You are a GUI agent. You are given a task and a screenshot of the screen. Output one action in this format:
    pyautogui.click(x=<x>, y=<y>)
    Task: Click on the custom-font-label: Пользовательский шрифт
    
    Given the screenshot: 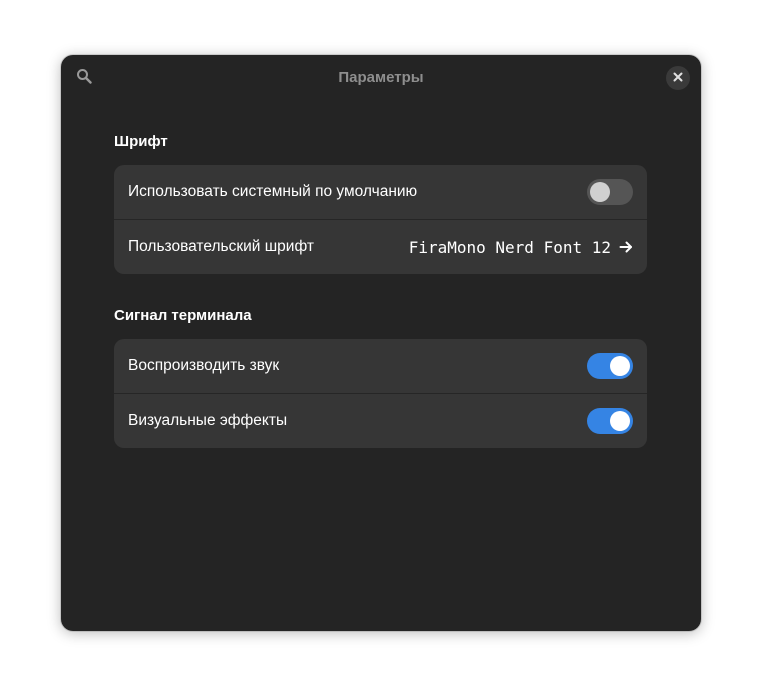 What is the action you would take?
    pyautogui.click(x=221, y=246)
    